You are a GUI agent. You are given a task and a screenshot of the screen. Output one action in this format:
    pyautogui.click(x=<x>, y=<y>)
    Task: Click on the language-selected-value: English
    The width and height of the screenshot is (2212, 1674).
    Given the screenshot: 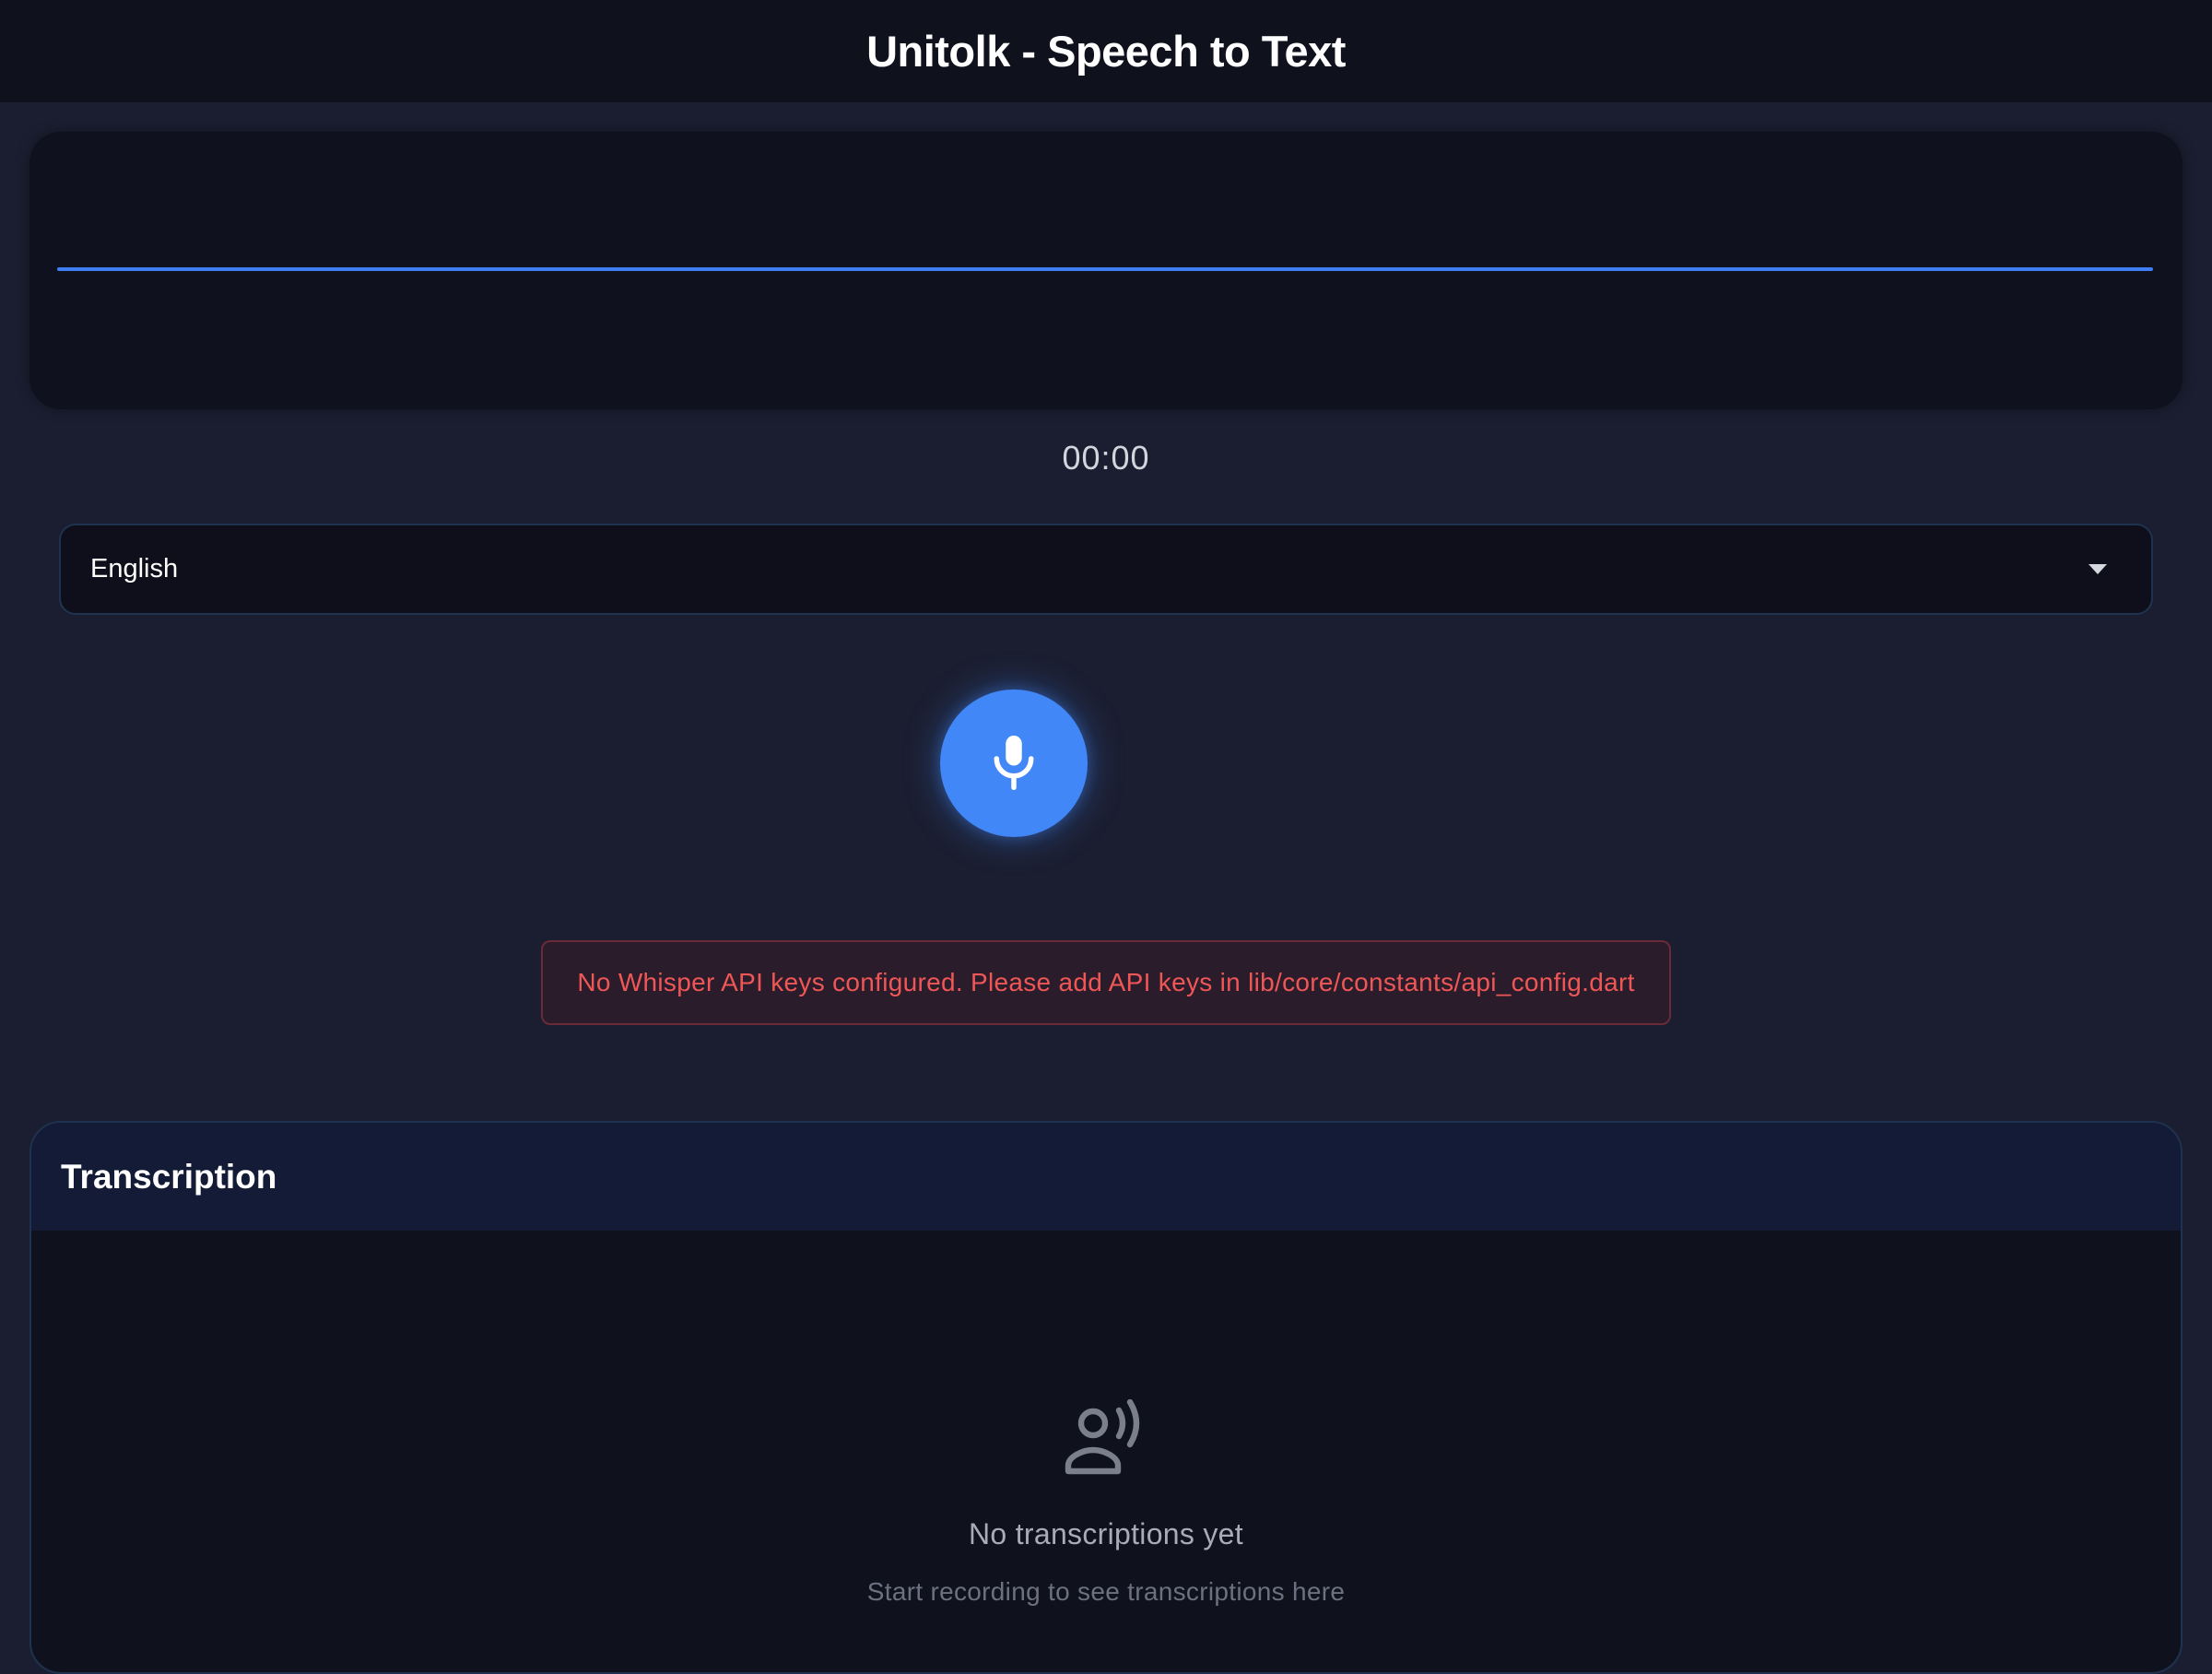 What is the action you would take?
    pyautogui.click(x=134, y=569)
    